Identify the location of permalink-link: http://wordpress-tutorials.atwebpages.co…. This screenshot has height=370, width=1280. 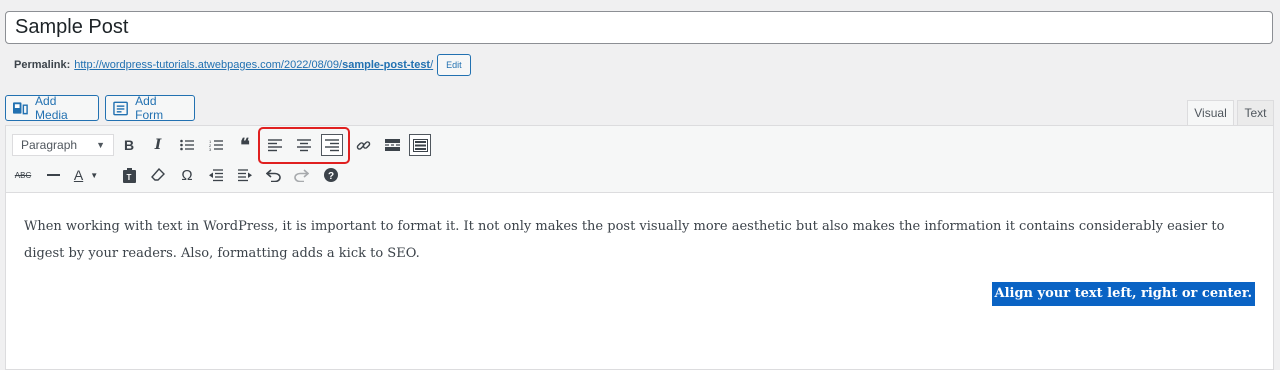
(253, 65).